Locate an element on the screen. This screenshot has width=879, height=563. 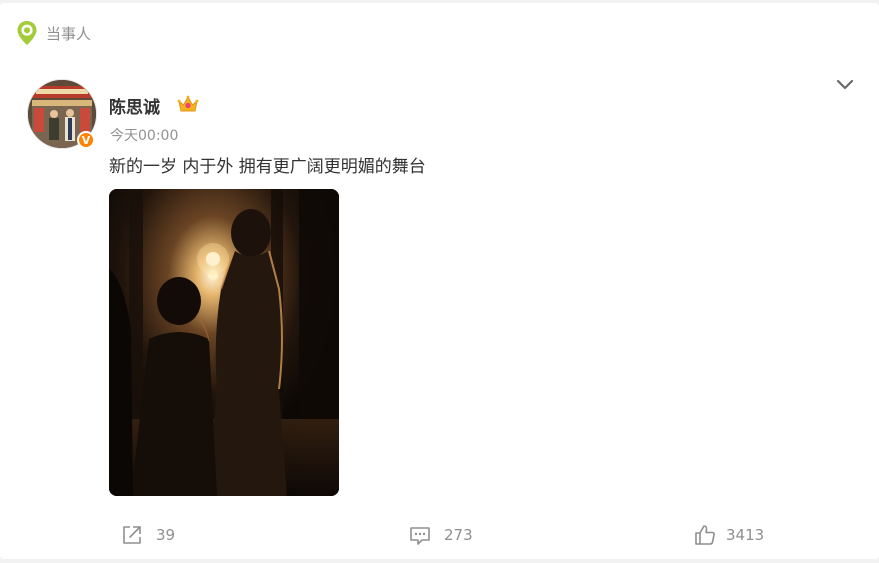
forward-count: 39 is located at coordinates (166, 535).